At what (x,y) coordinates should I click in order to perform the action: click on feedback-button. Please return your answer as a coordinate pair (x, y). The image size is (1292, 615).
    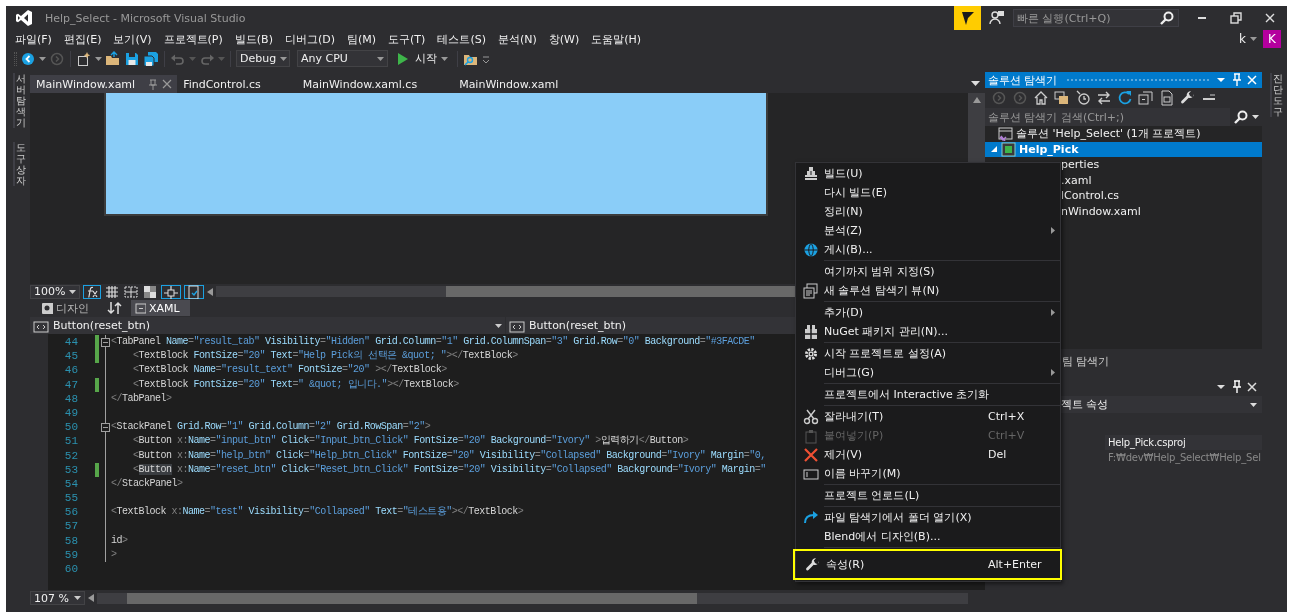
    Looking at the image, I should click on (967, 18).